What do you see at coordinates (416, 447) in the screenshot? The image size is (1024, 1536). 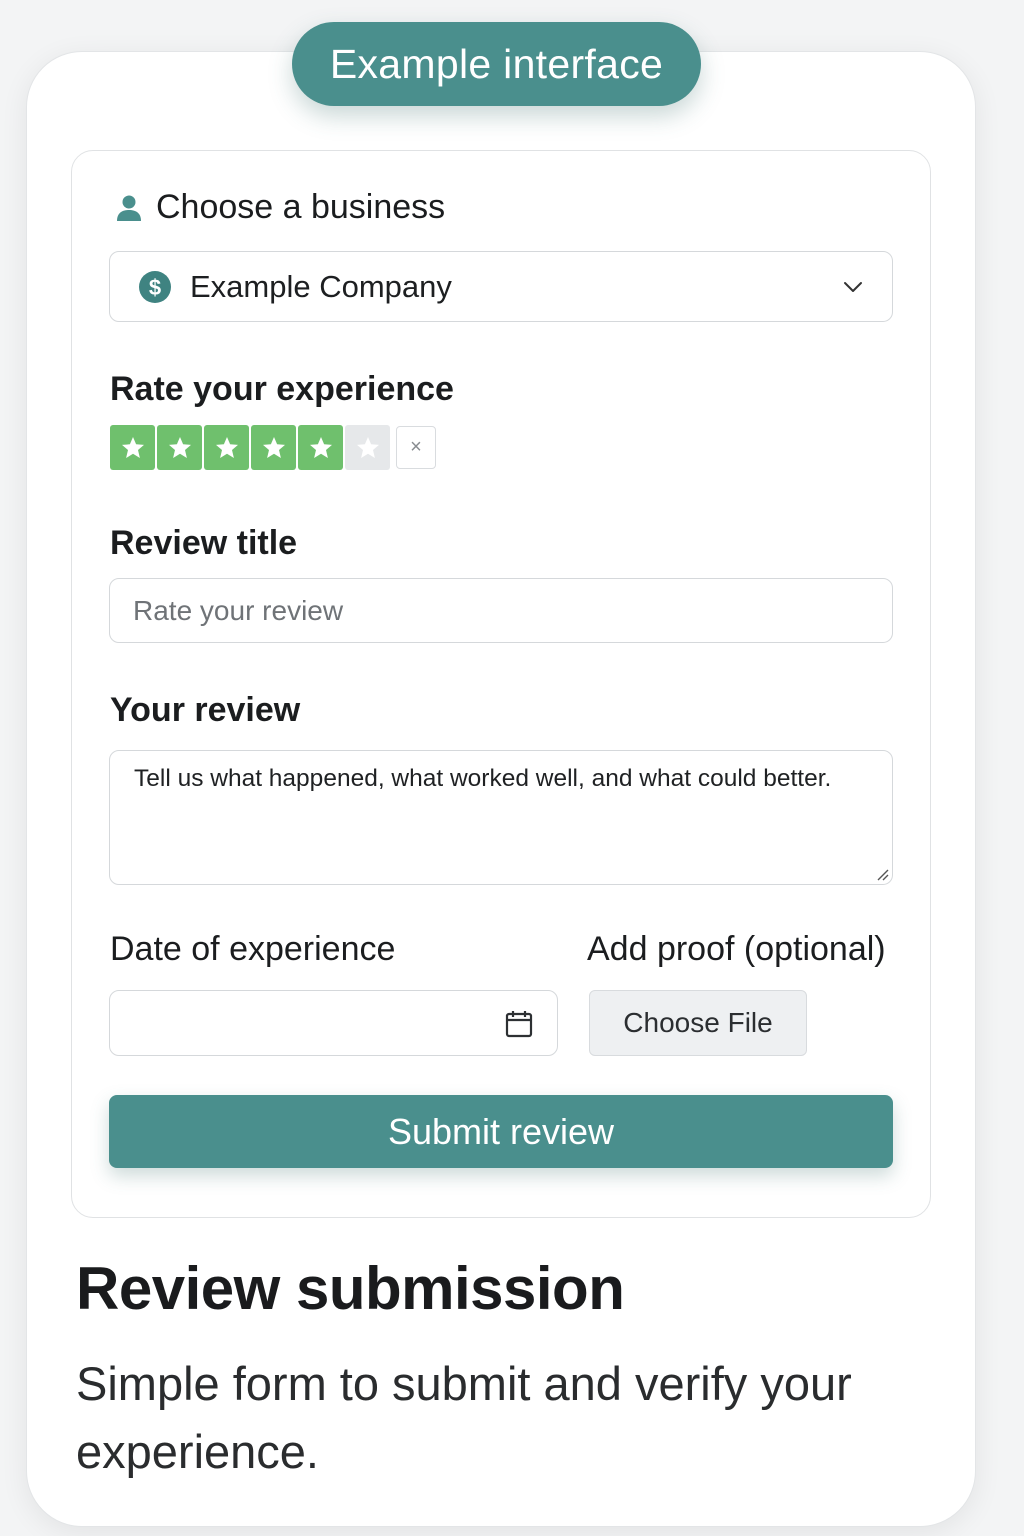 I see `clear-rating-button: ×` at bounding box center [416, 447].